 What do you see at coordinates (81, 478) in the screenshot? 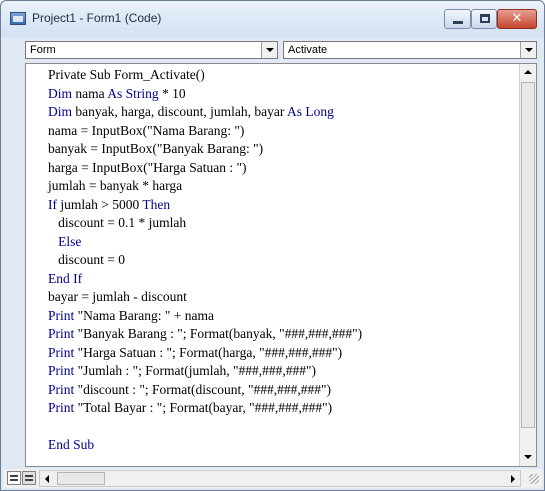
I see `horizontal-scroll-thumb` at bounding box center [81, 478].